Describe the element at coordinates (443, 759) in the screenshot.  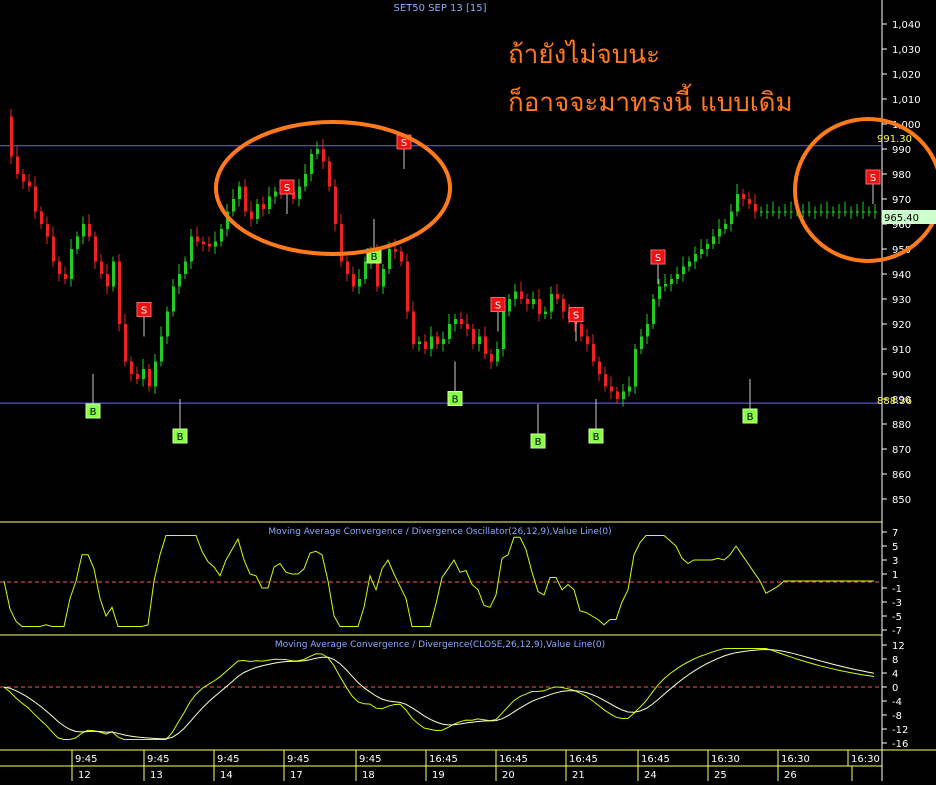
I see `xaxis-time-label: 16:45` at that location.